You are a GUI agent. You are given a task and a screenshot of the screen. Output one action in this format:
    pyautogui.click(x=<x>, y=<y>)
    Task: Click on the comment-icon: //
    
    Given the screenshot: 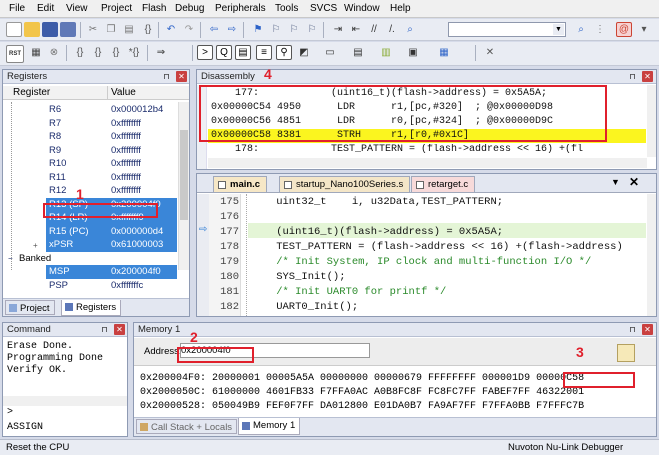 What is the action you would take?
    pyautogui.click(x=374, y=29)
    